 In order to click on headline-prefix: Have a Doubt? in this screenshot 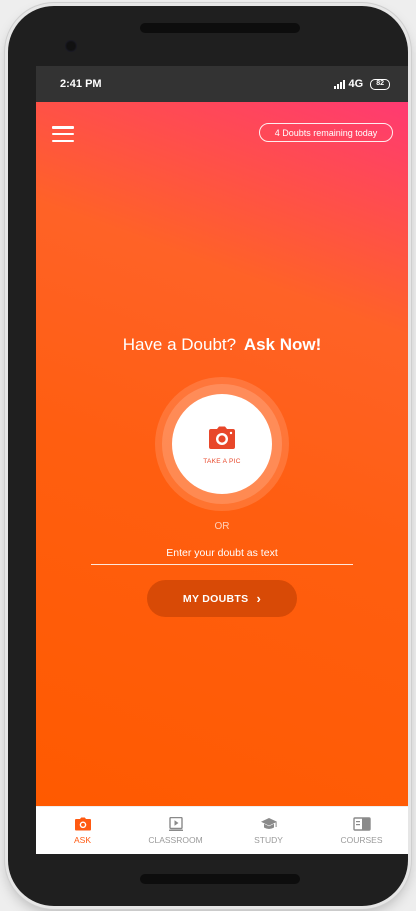, I will do `click(179, 344)`.